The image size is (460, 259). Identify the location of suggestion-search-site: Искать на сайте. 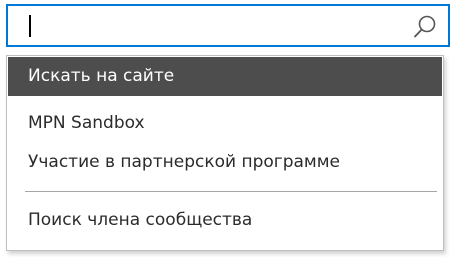
(225, 76).